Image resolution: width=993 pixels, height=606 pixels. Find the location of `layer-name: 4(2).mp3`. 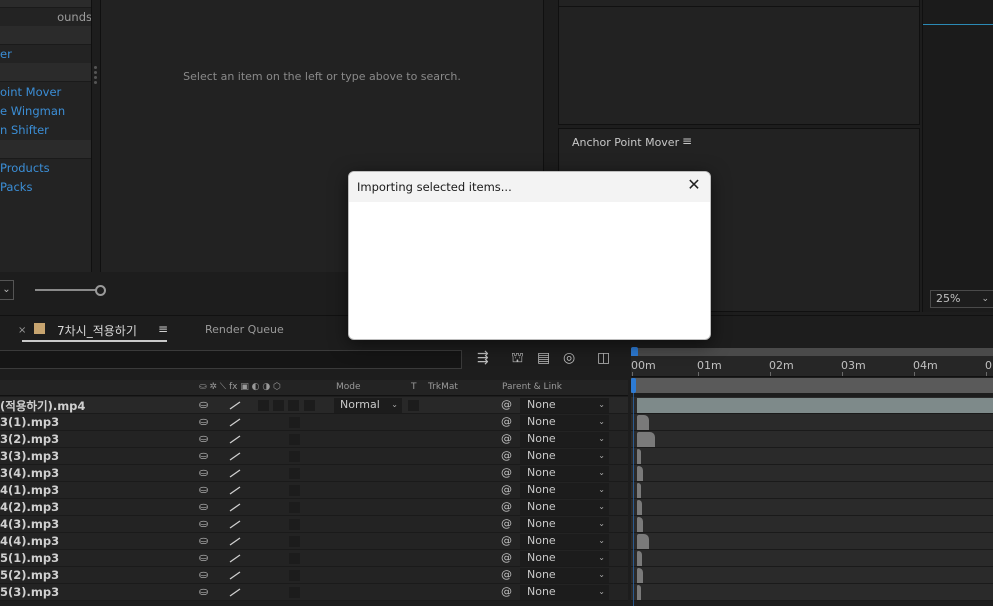

layer-name: 4(2).mp3 is located at coordinates (29, 507).